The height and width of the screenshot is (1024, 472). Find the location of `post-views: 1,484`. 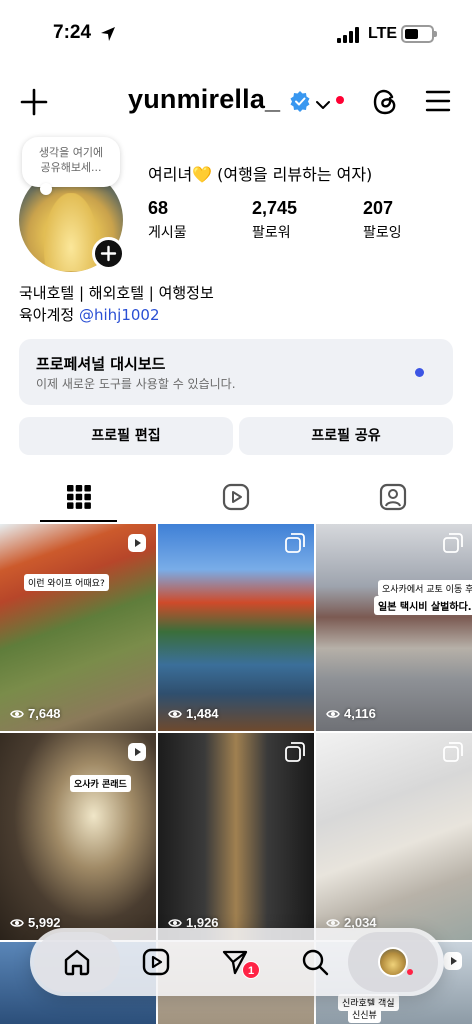

post-views: 1,484 is located at coordinates (193, 713).